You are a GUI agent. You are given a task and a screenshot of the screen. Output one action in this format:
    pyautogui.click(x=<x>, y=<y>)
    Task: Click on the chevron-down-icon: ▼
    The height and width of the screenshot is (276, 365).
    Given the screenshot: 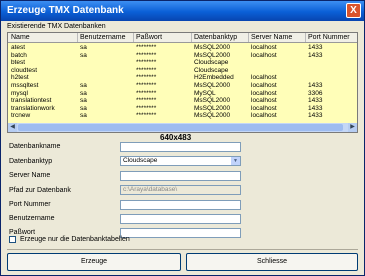 What is the action you would take?
    pyautogui.click(x=235, y=161)
    